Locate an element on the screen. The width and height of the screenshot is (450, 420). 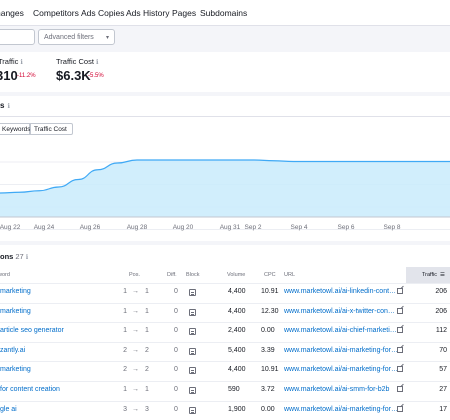
x-tick-label: Aug 20 is located at coordinates (183, 227).